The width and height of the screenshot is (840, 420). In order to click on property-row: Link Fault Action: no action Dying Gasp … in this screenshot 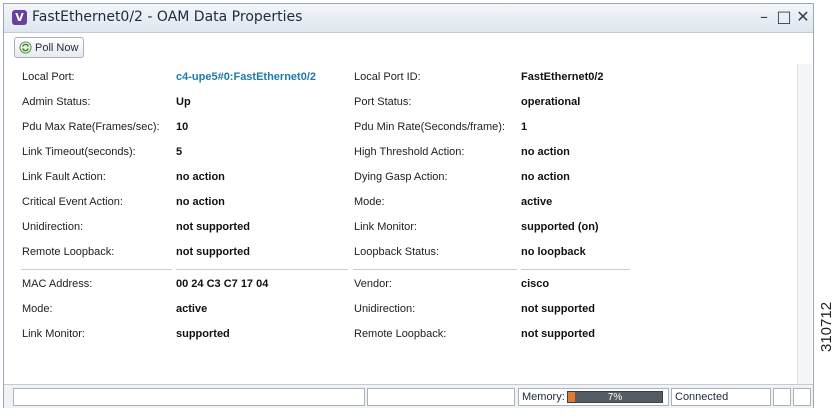, I will do `click(394, 181)`.